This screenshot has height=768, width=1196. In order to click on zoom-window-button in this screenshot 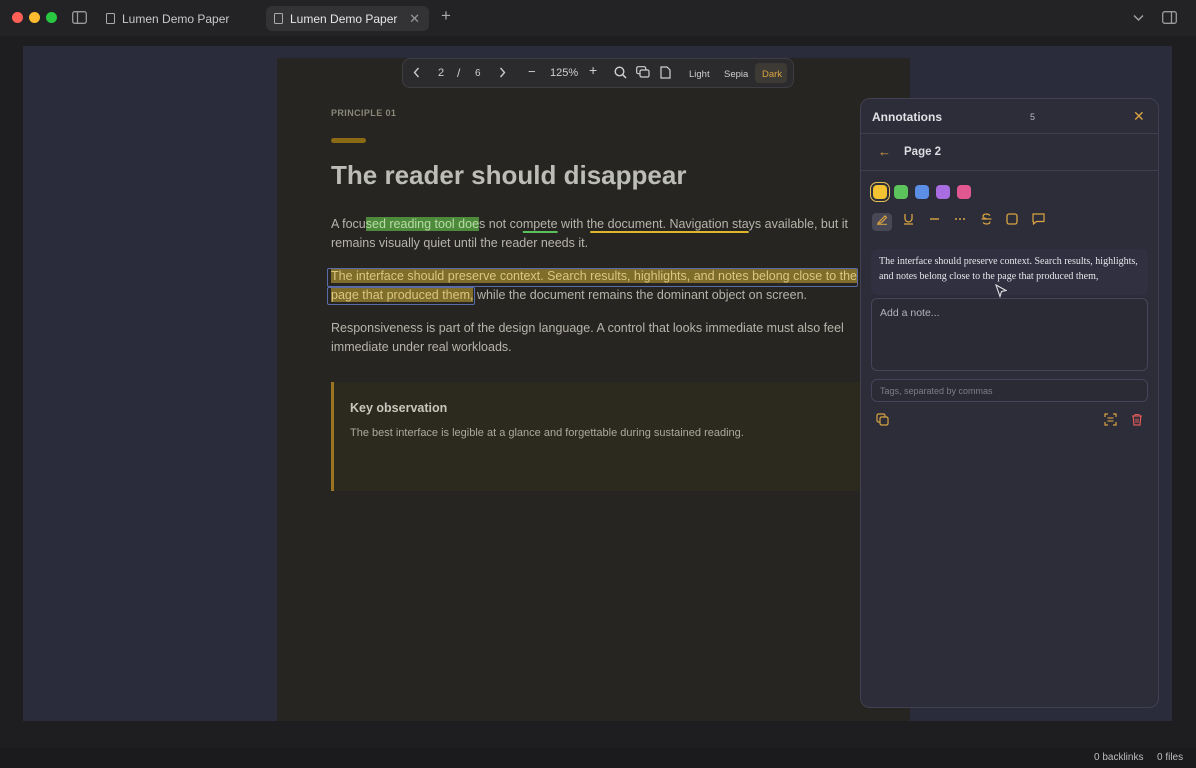, I will do `click(51, 17)`.